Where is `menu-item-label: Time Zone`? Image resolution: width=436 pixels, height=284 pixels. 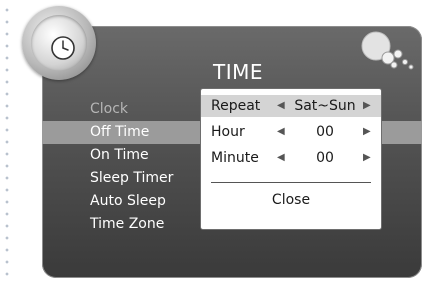
menu-item-label: Time Zone is located at coordinates (127, 224).